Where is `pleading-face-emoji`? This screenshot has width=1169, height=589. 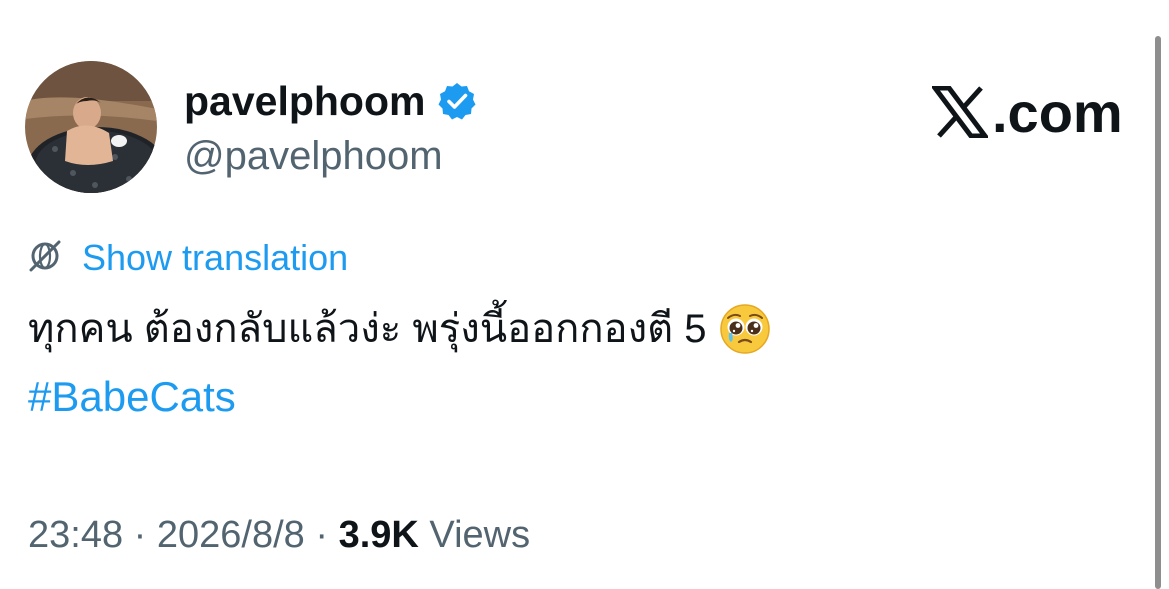
pleading-face-emoji is located at coordinates (745, 329).